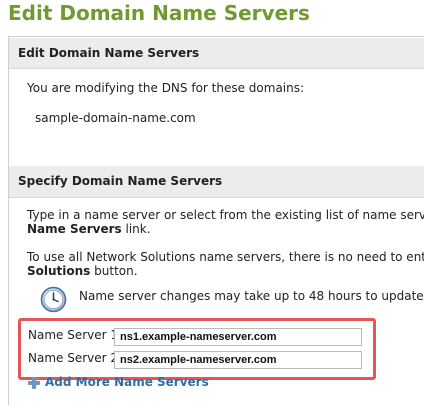 This screenshot has width=424, height=405. I want to click on add-more-label: Add More Name Servers, so click(127, 381).